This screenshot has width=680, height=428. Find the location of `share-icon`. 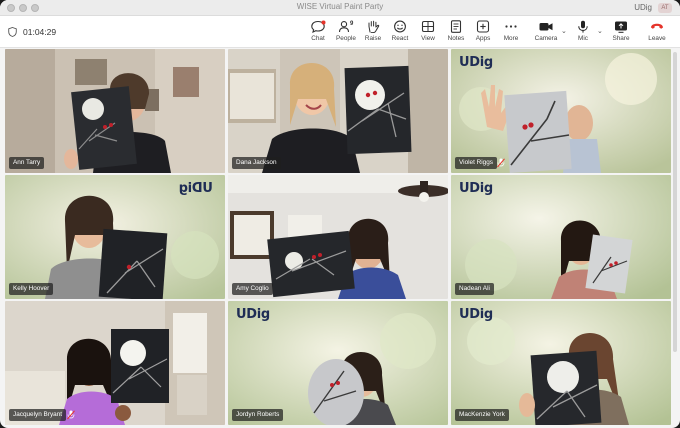

share-icon is located at coordinates (621, 27).